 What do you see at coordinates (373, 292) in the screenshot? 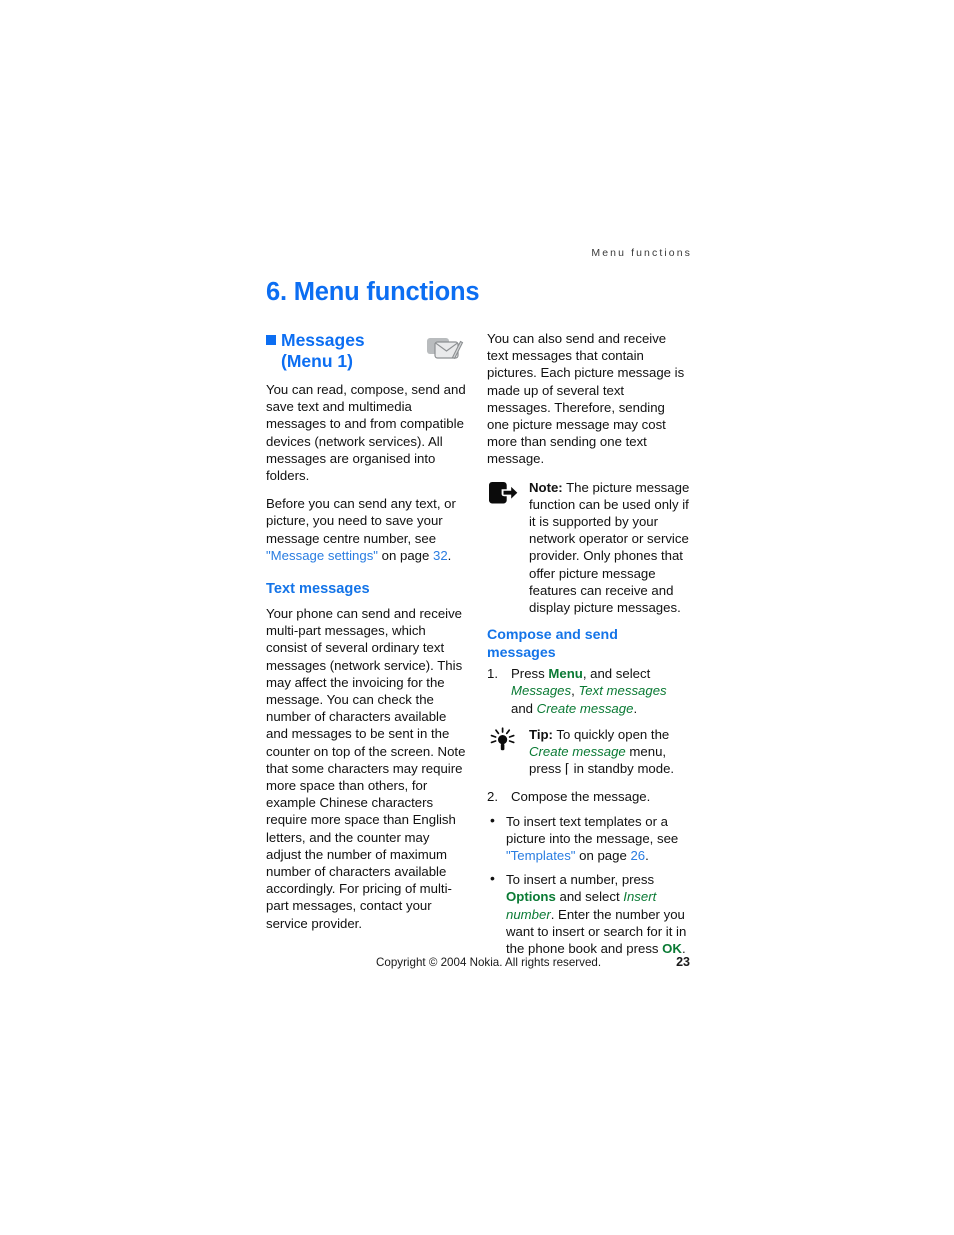
I see `chapter-title: 6. Menu functions` at bounding box center [373, 292].